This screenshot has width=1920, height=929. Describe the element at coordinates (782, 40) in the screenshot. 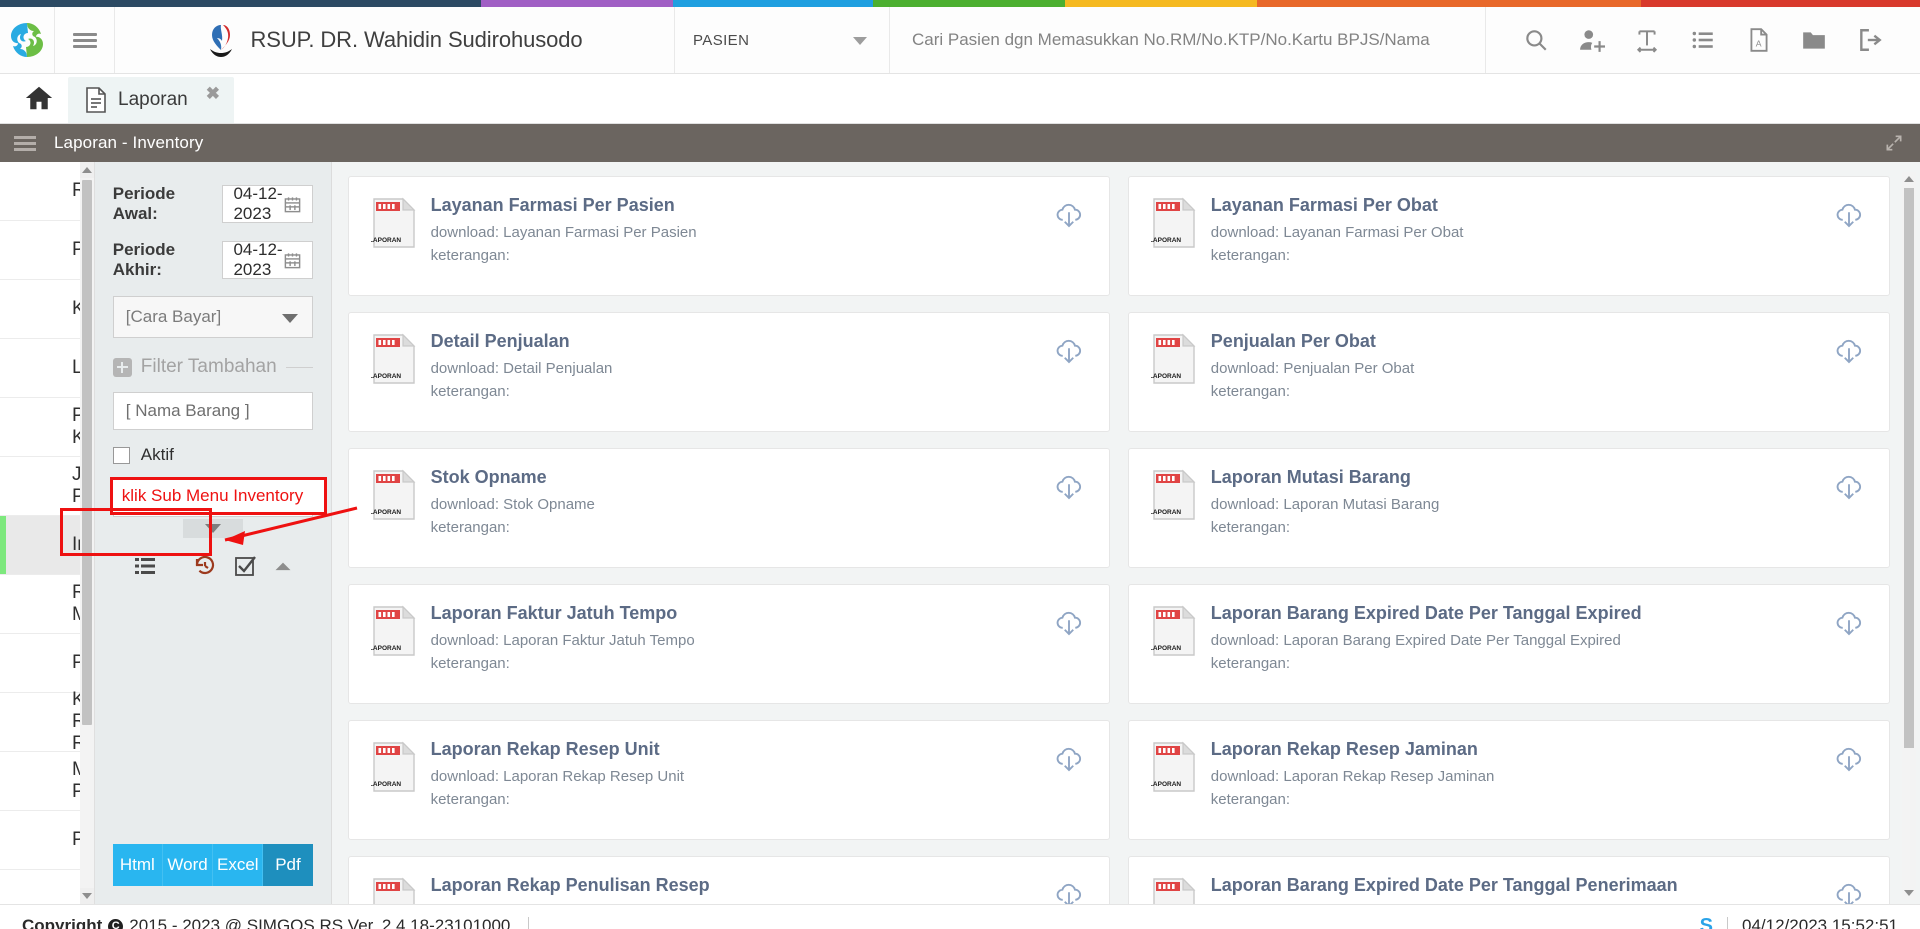

I see `search-category-select: PASIEN` at that location.